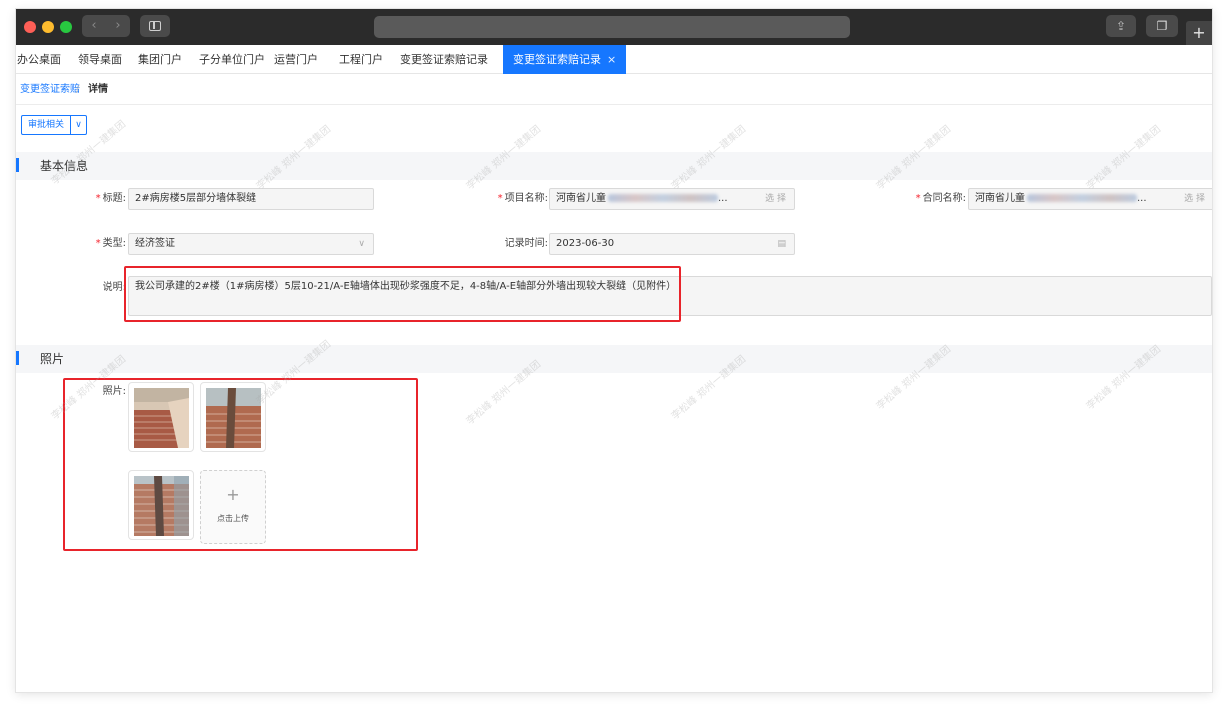 This screenshot has width=1224, height=704. What do you see at coordinates (30, 27) in the screenshot?
I see `close-window-button` at bounding box center [30, 27].